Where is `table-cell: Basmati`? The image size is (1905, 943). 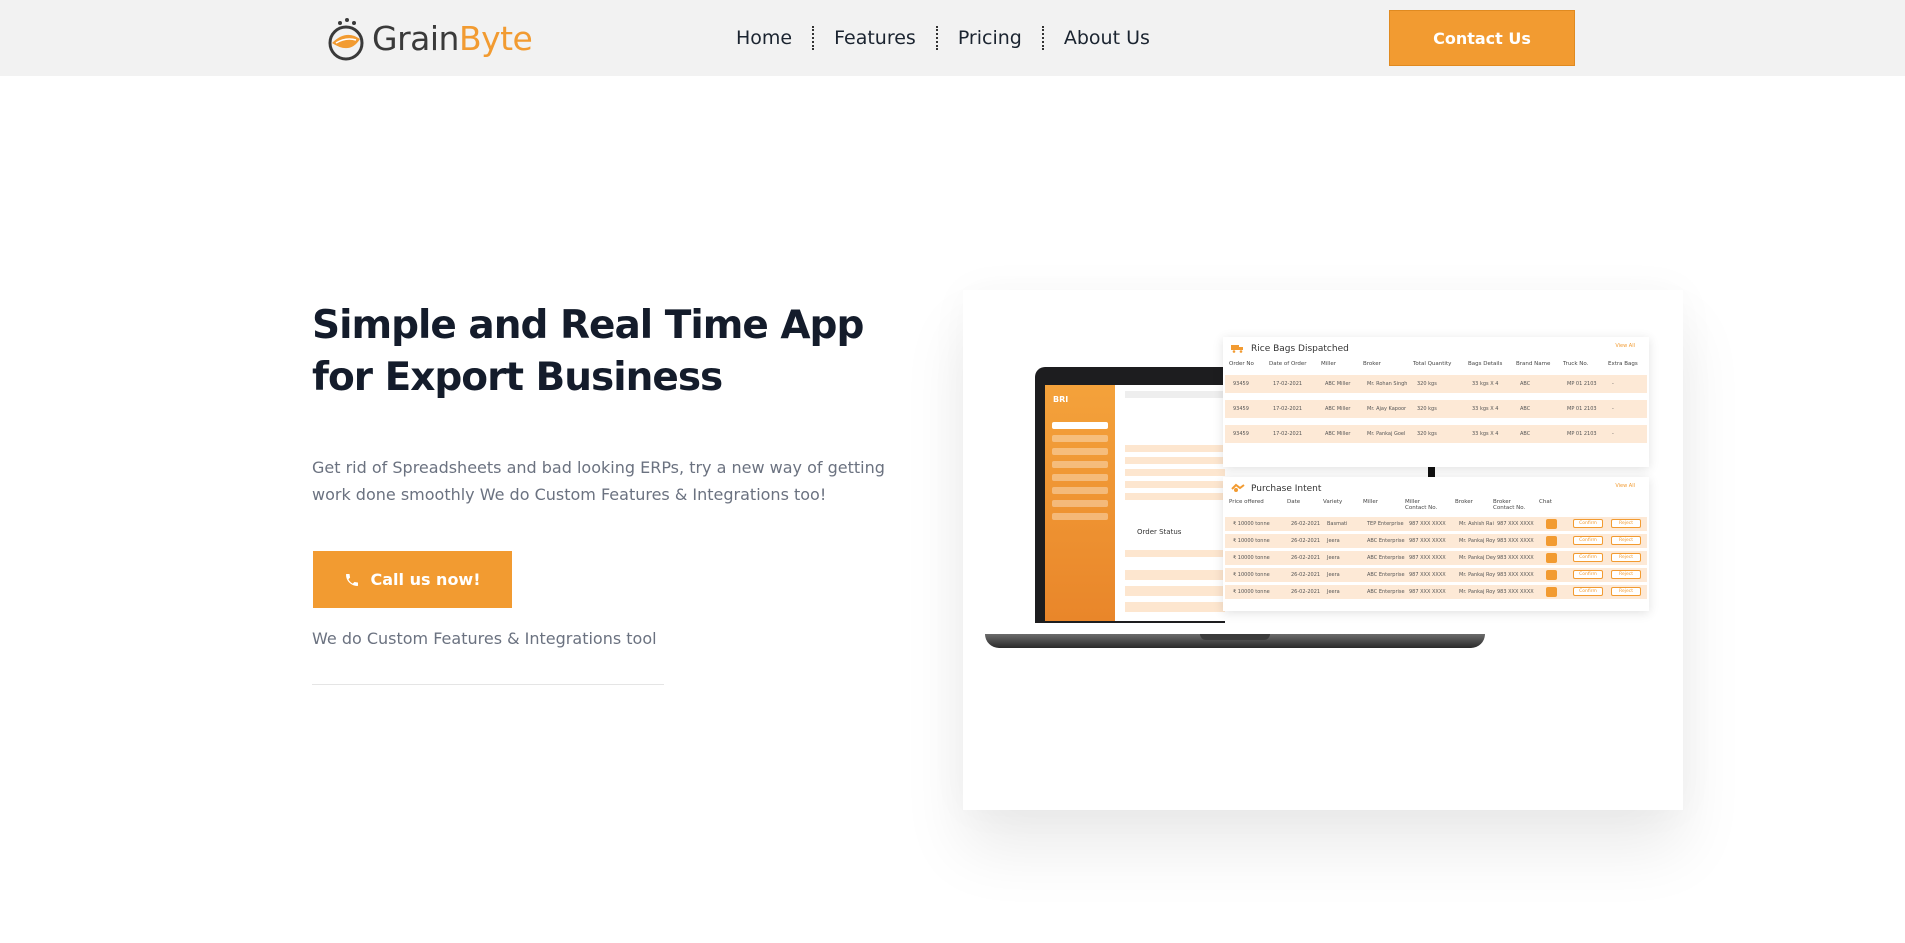 table-cell: Basmati is located at coordinates (1337, 524).